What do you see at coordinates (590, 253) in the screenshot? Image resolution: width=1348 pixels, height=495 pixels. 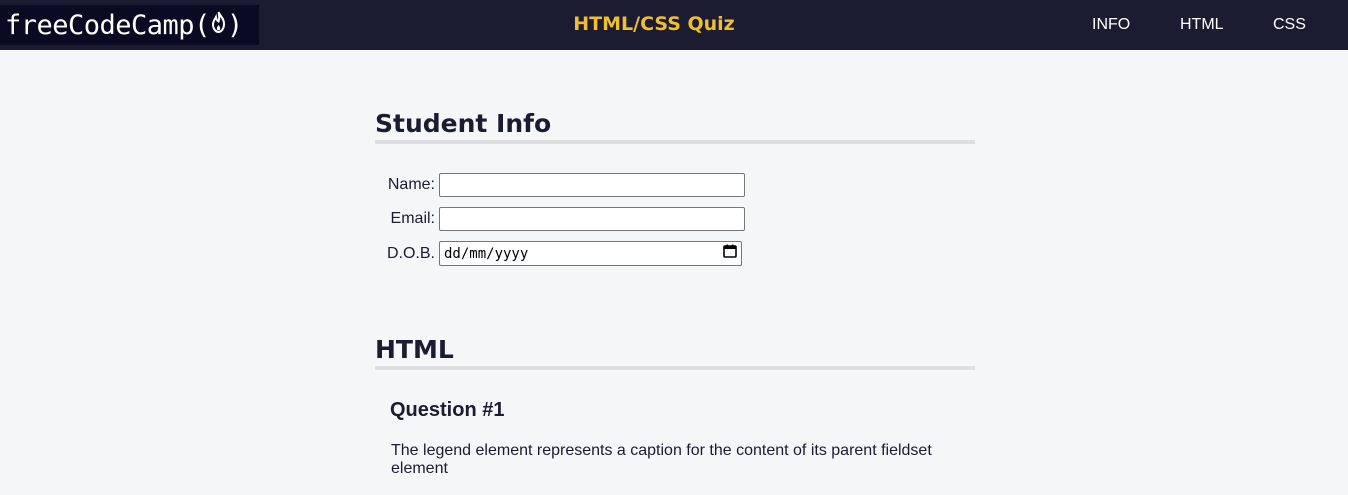 I see `dob-date-input: dd/mm/yyyy` at bounding box center [590, 253].